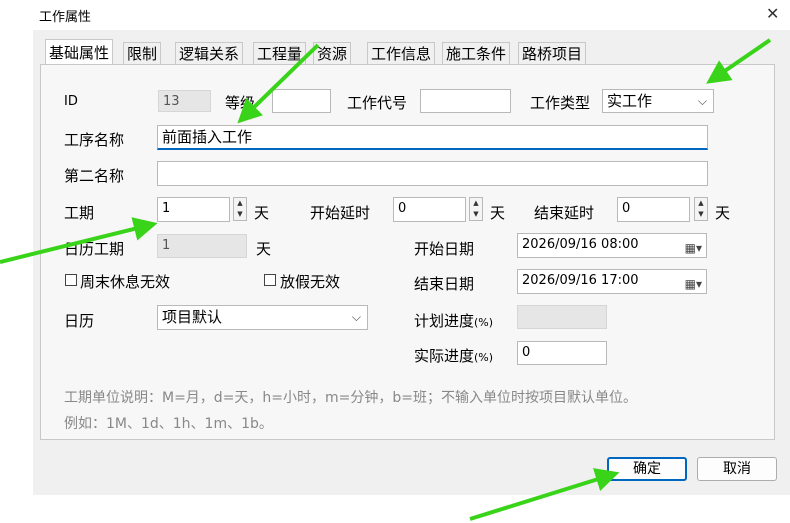 This screenshot has height=523, width=790. I want to click on arrow-ok, so click(544, 494).